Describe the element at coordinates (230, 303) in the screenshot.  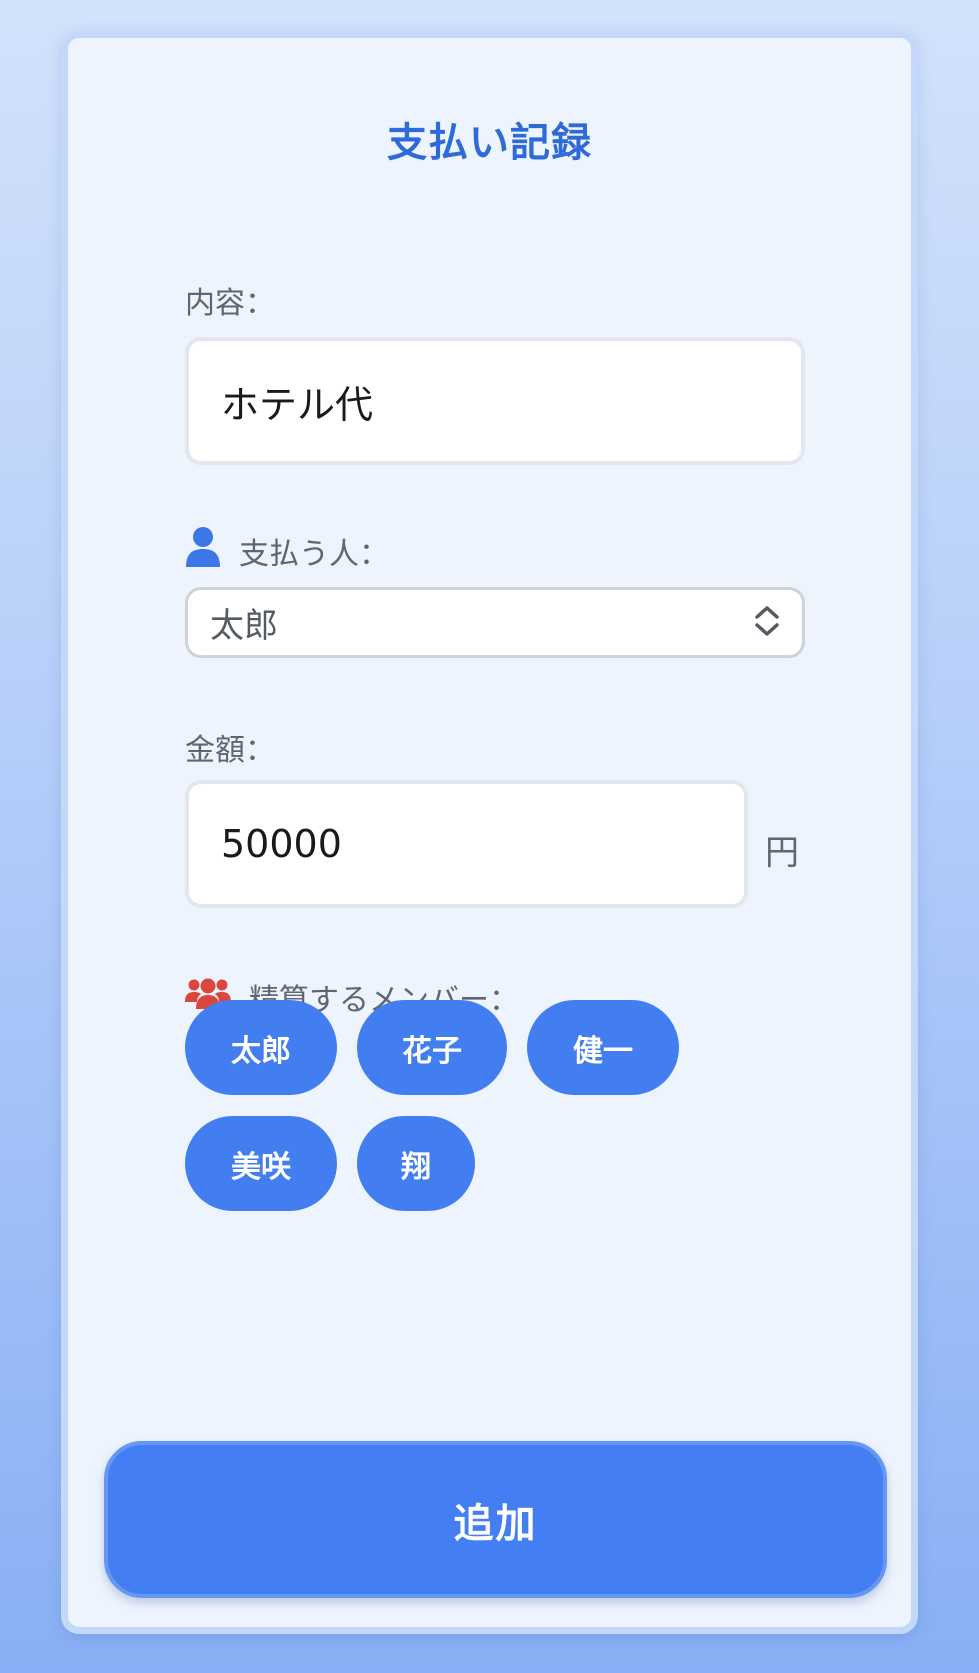
I see `description-label-text: 内容：` at that location.